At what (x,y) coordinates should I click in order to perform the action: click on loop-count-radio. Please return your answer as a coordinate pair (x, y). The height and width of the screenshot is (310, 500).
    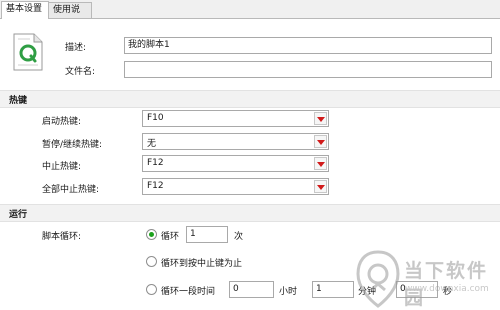
    Looking at the image, I should click on (151, 234).